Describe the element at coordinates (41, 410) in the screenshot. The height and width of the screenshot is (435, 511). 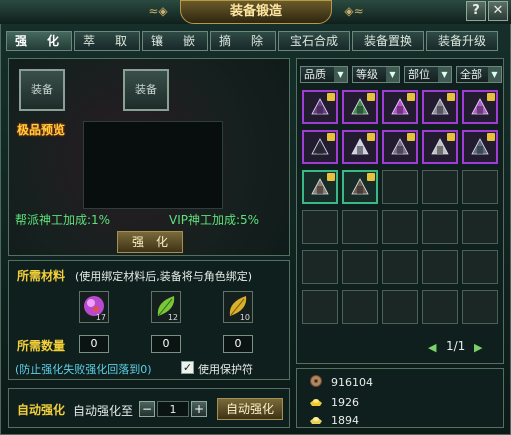
I see `auto-enhance-title: 自动强化` at that location.